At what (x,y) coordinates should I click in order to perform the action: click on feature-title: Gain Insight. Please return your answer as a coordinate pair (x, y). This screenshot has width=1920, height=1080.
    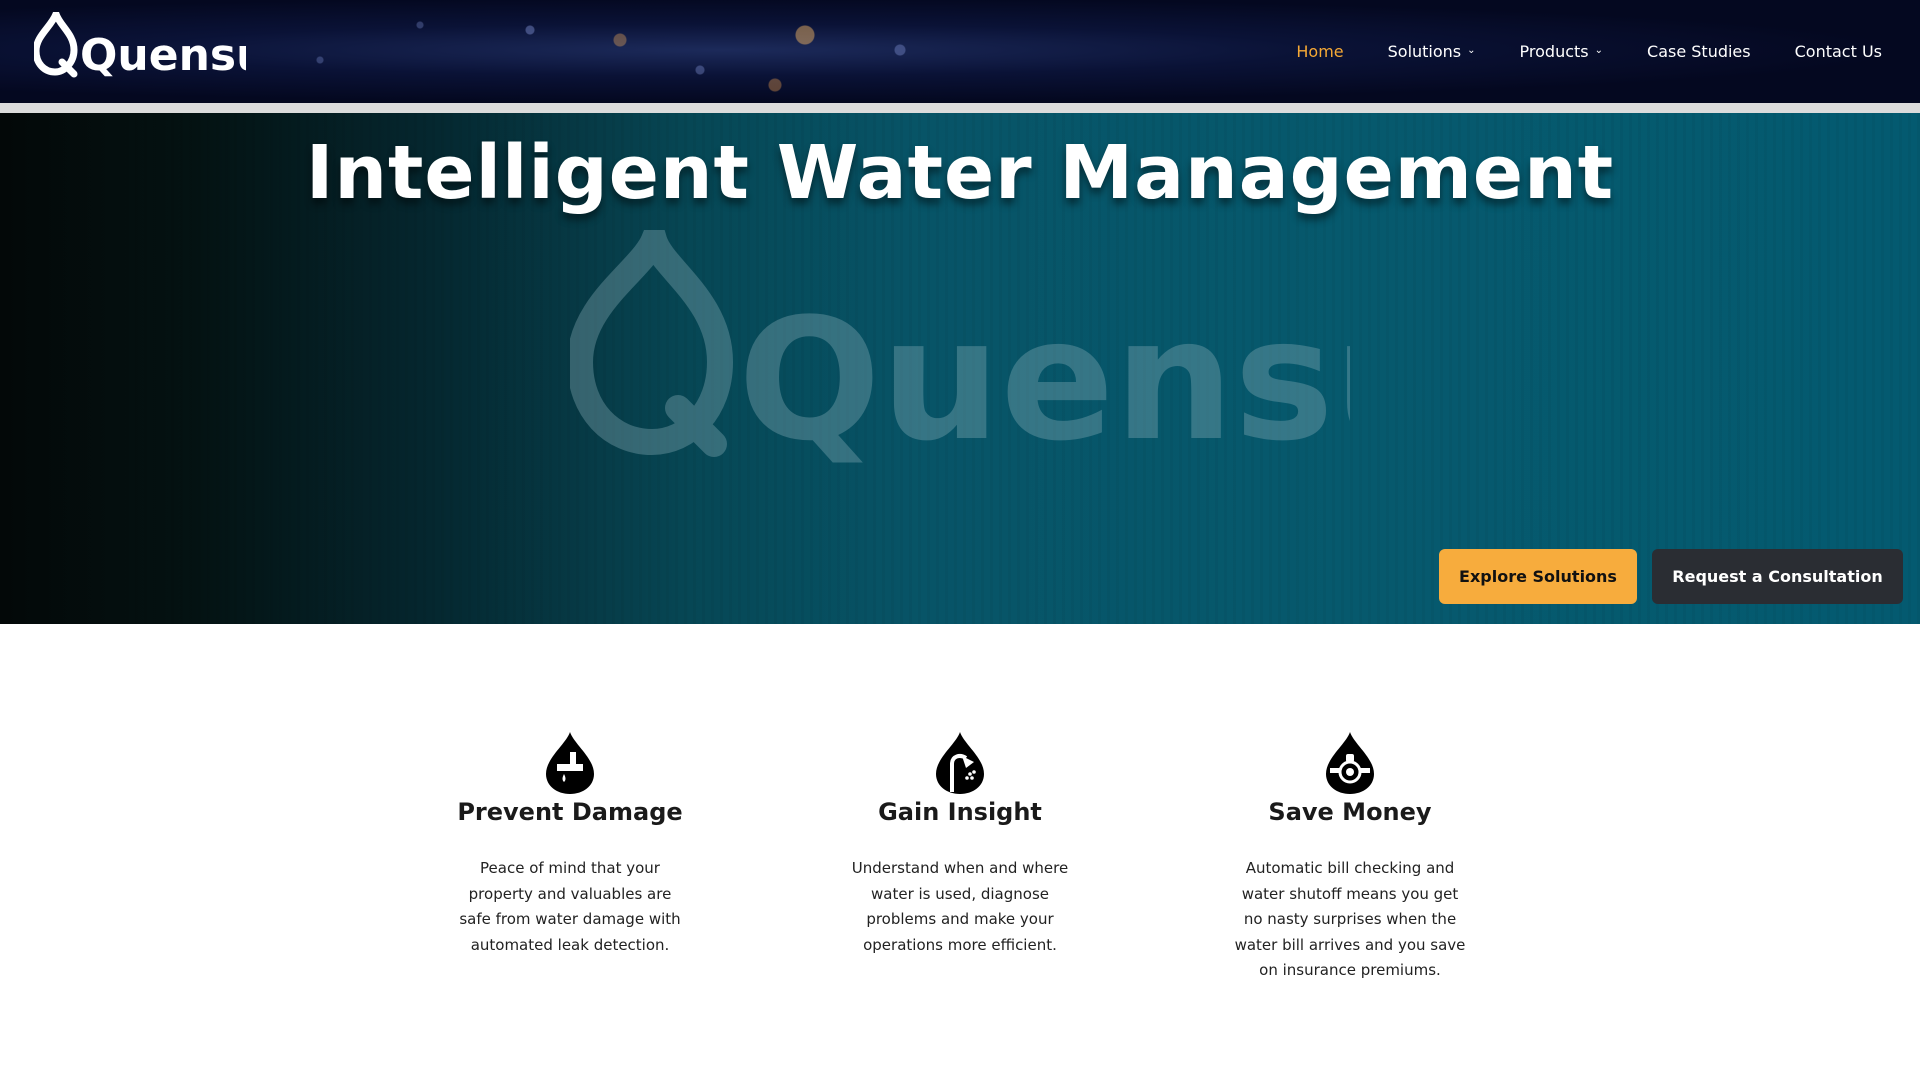
    Looking at the image, I should click on (960, 812).